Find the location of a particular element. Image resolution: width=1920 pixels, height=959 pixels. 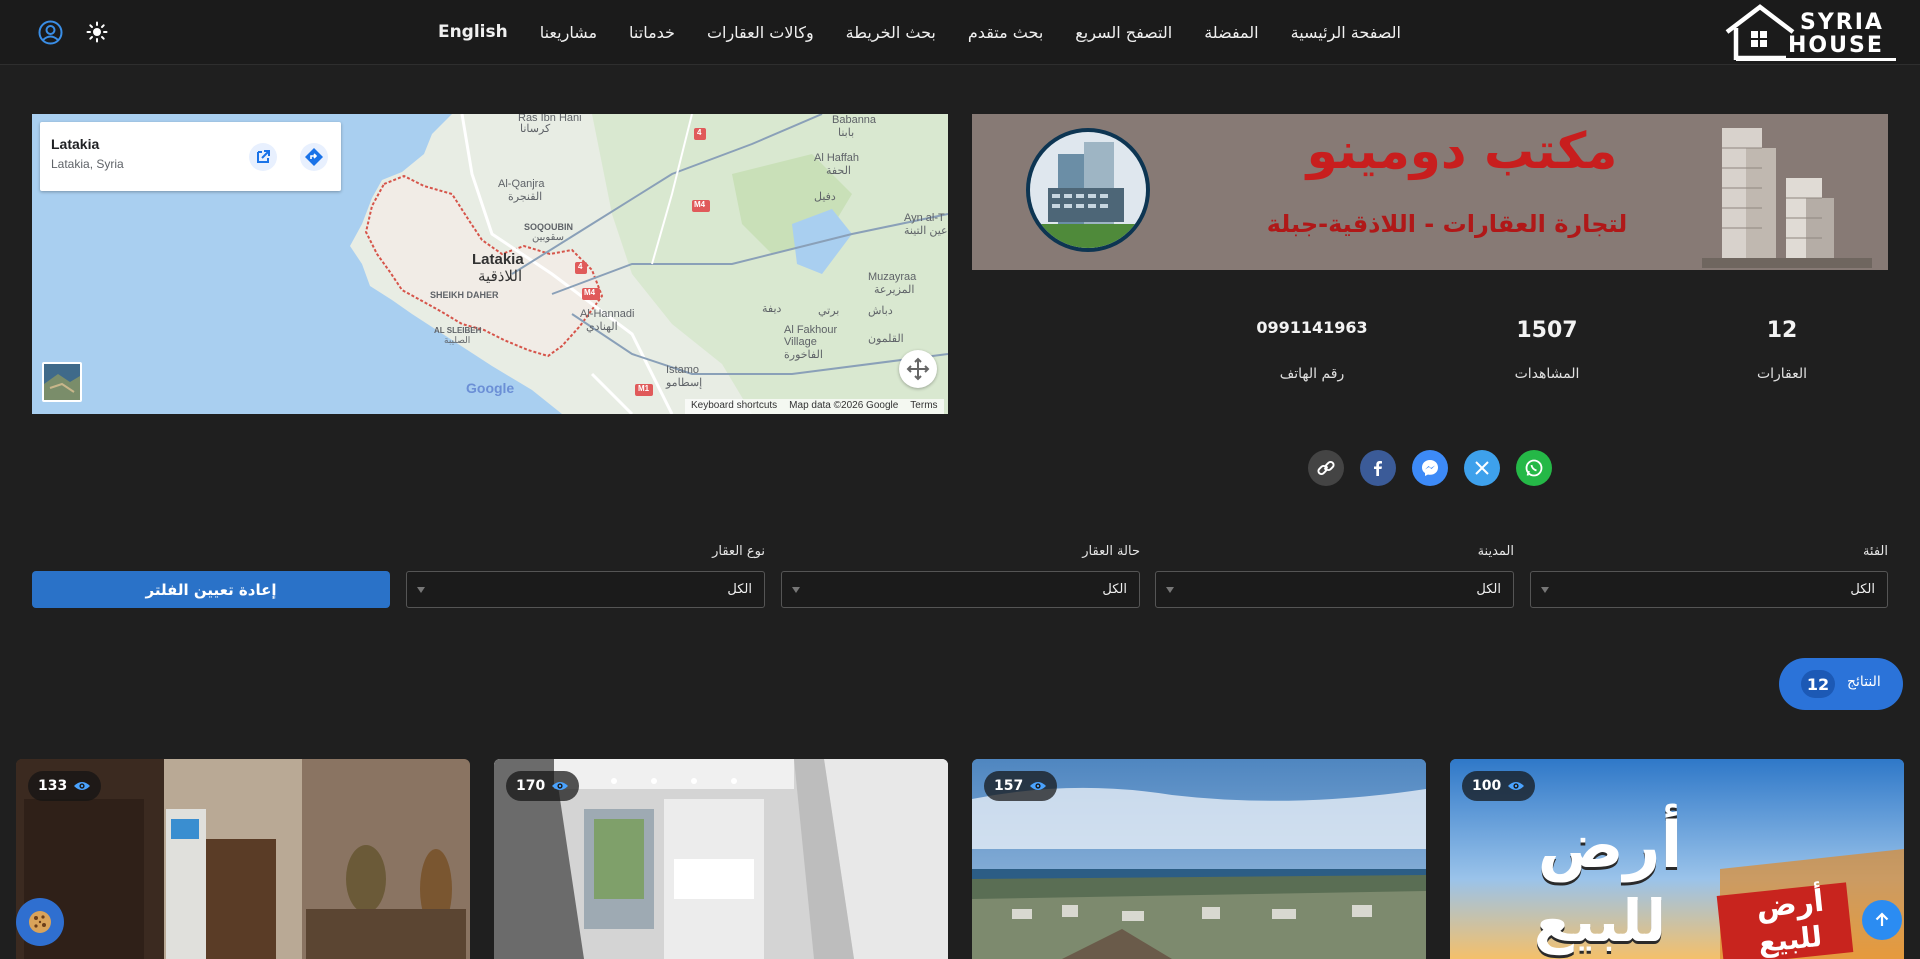

property-card: 133 is located at coordinates (243, 859).